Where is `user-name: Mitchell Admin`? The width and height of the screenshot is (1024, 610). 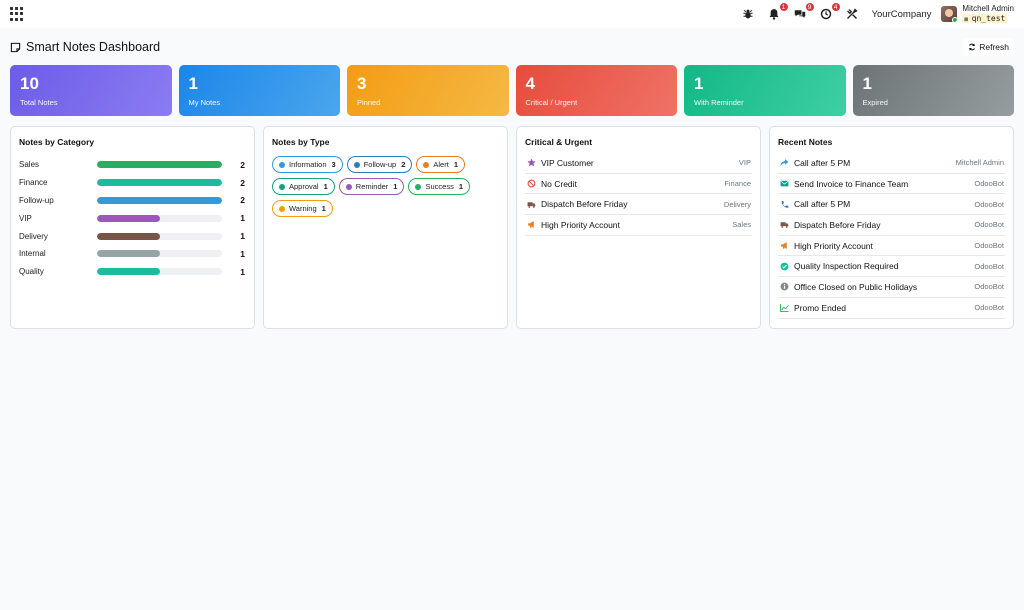 user-name: Mitchell Admin is located at coordinates (988, 8).